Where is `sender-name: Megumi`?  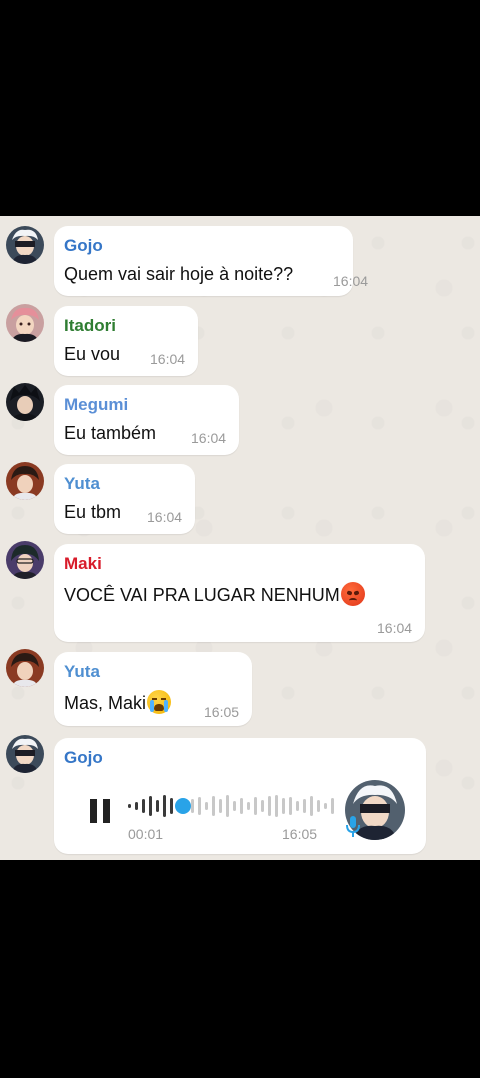 sender-name: Megumi is located at coordinates (96, 404).